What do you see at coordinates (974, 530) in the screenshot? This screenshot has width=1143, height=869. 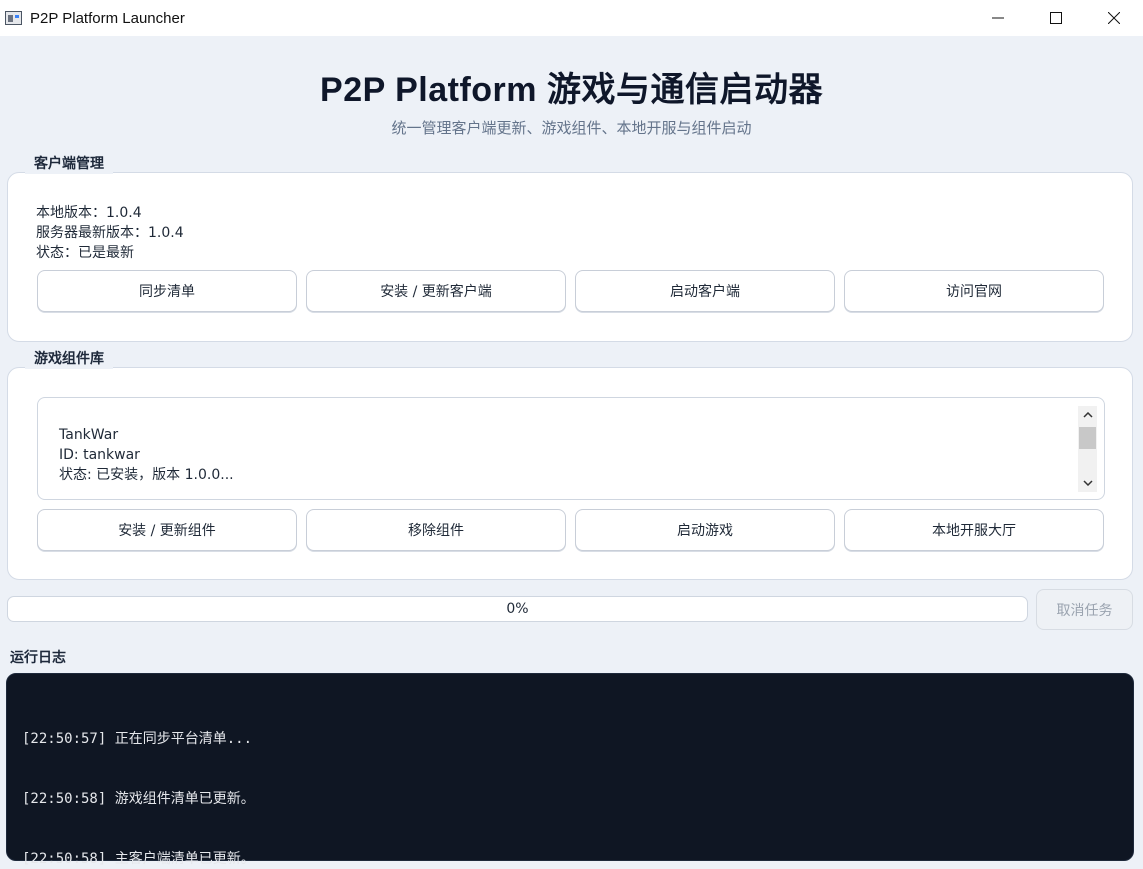 I see `local-server-lobby-button: 本地开服大厅` at bounding box center [974, 530].